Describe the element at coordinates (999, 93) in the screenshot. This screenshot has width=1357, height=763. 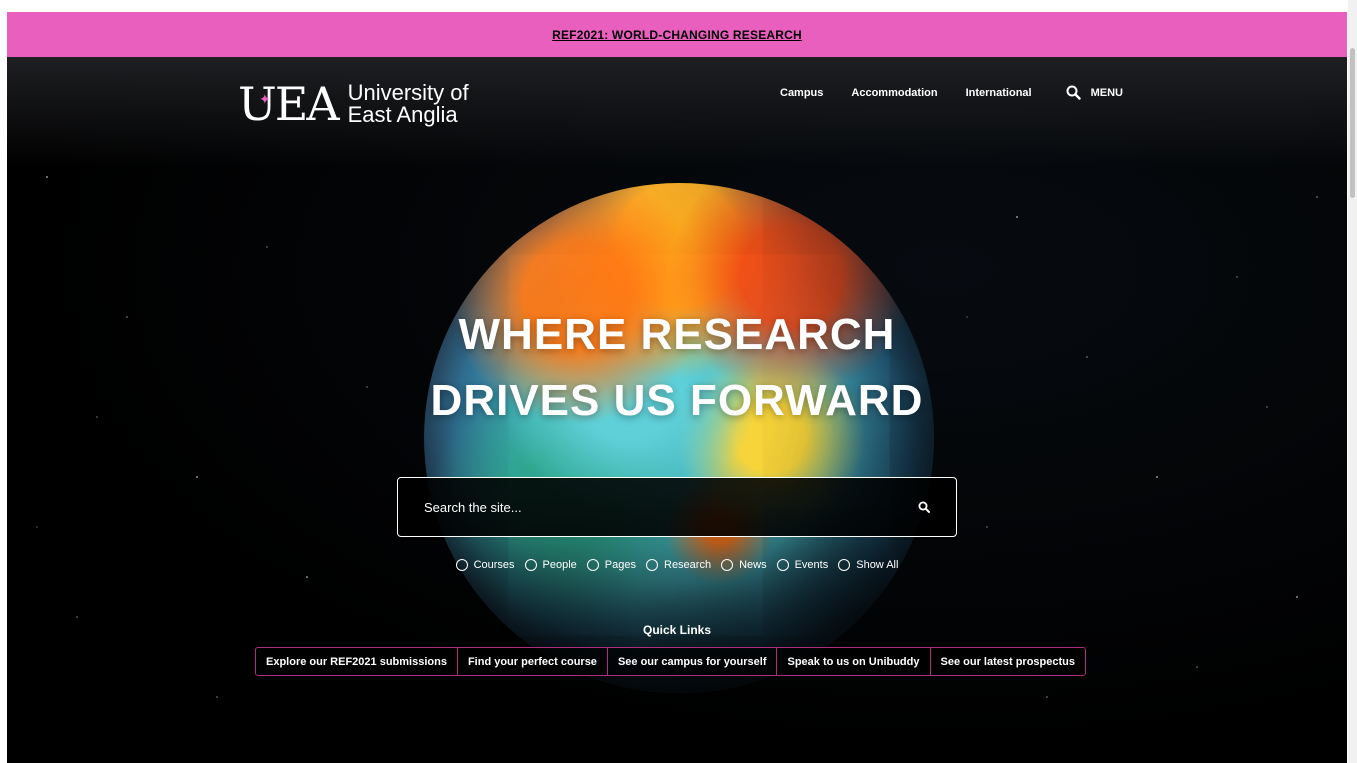
I see `nav-international: International` at that location.